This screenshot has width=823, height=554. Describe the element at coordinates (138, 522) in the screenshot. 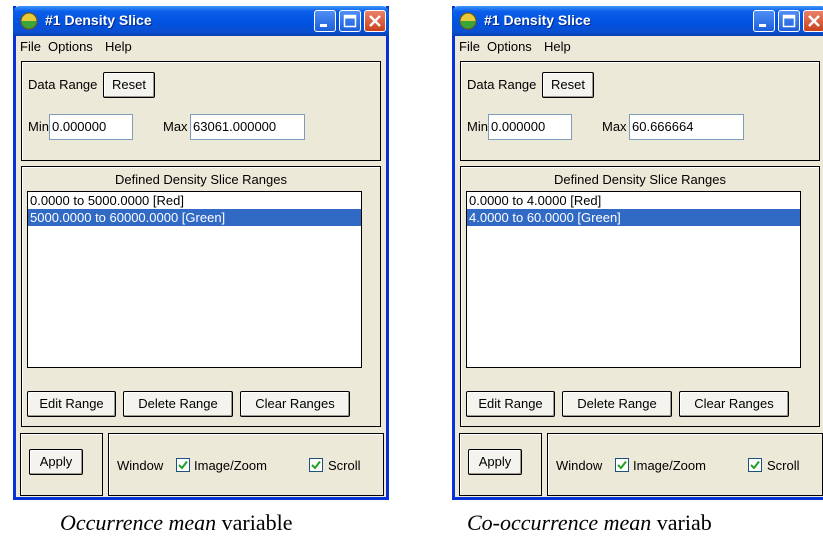

I see `caption-italic: Occurrence mean` at that location.